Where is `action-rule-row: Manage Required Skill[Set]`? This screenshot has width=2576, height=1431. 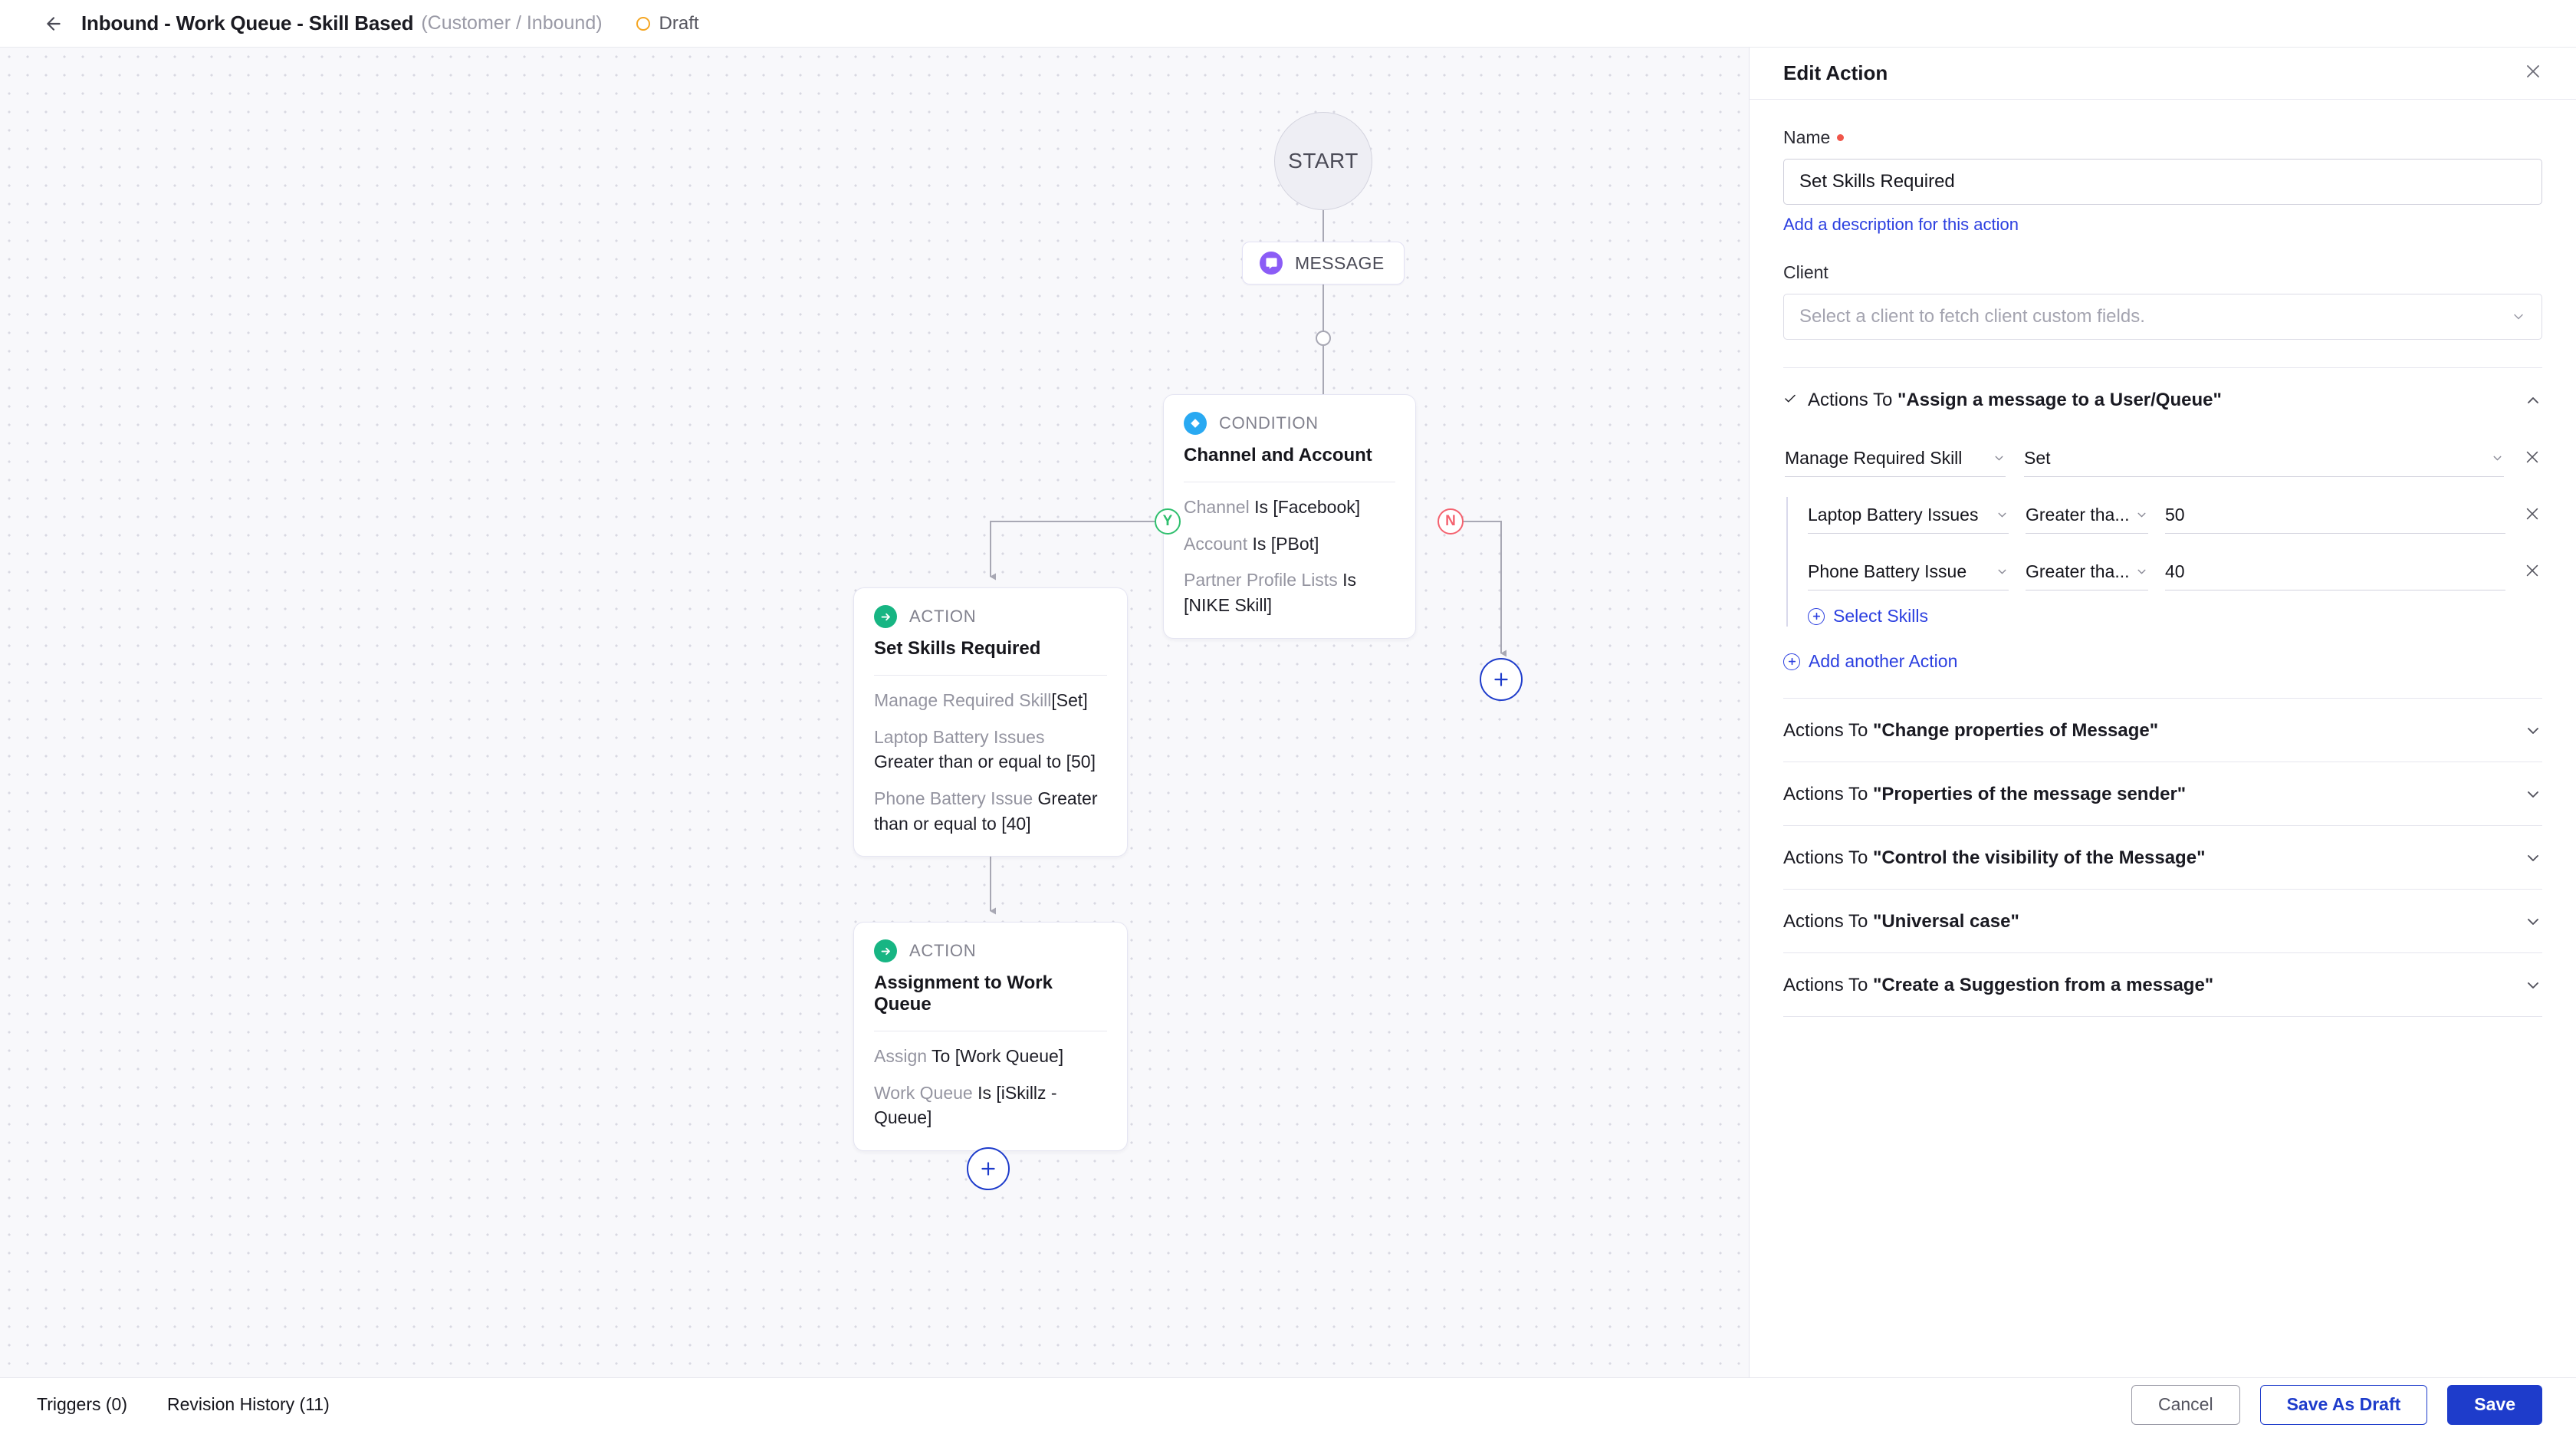 action-rule-row: Manage Required Skill[Set] is located at coordinates (991, 701).